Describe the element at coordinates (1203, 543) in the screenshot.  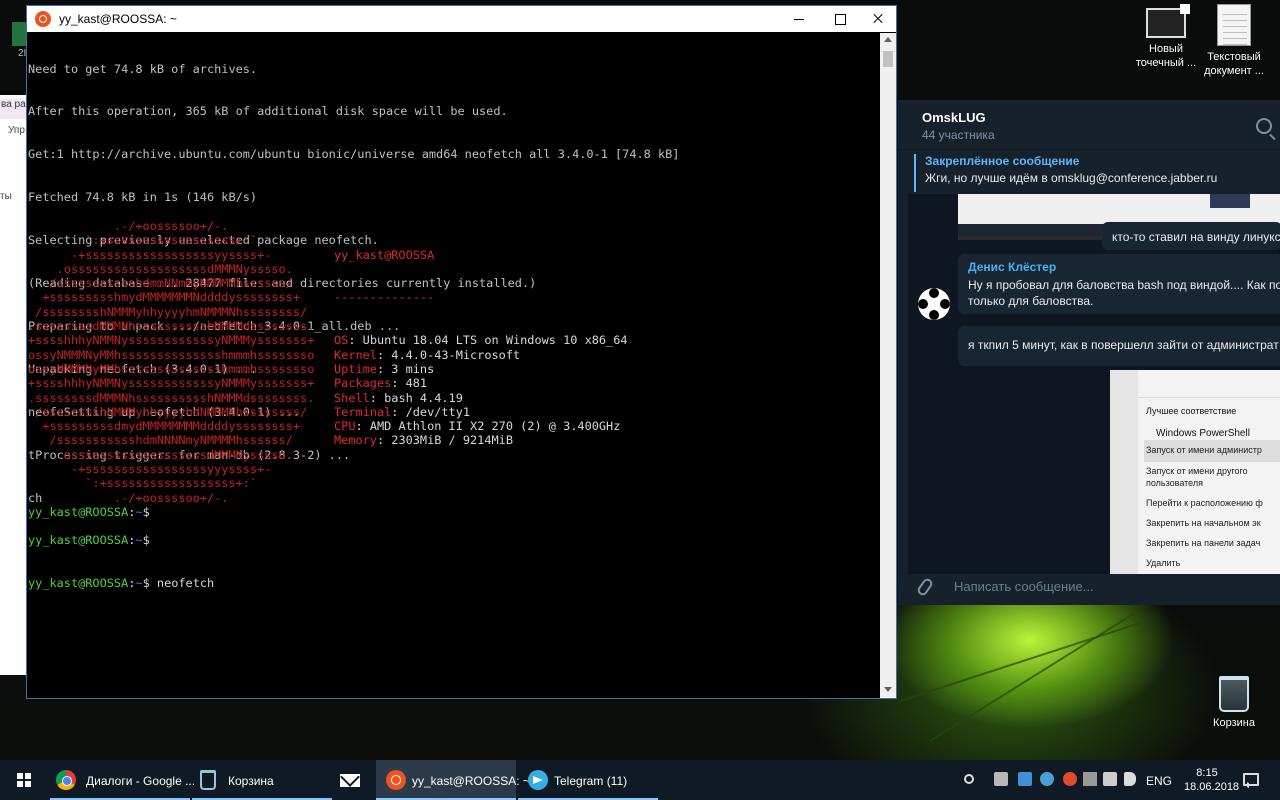
I see `screenshot-menu-item: Закрепить на панели задач` at that location.